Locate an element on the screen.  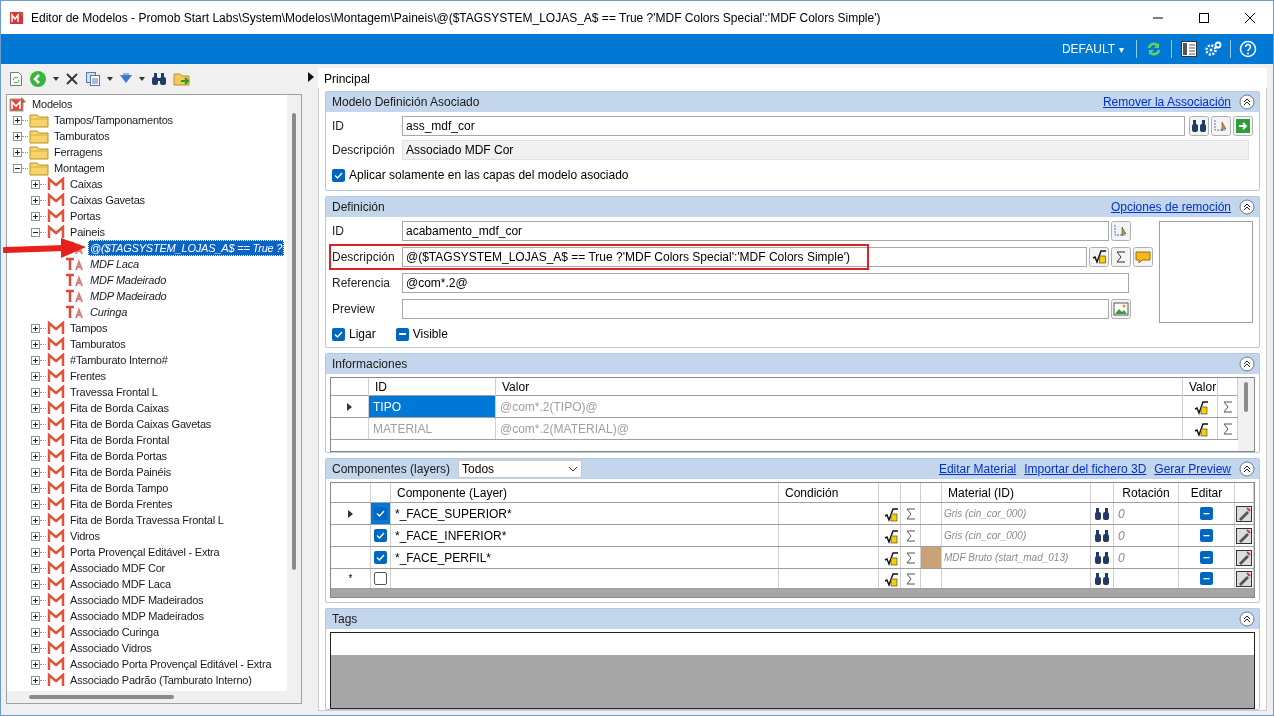
tree-item: Montagem is located at coordinates (79, 168).